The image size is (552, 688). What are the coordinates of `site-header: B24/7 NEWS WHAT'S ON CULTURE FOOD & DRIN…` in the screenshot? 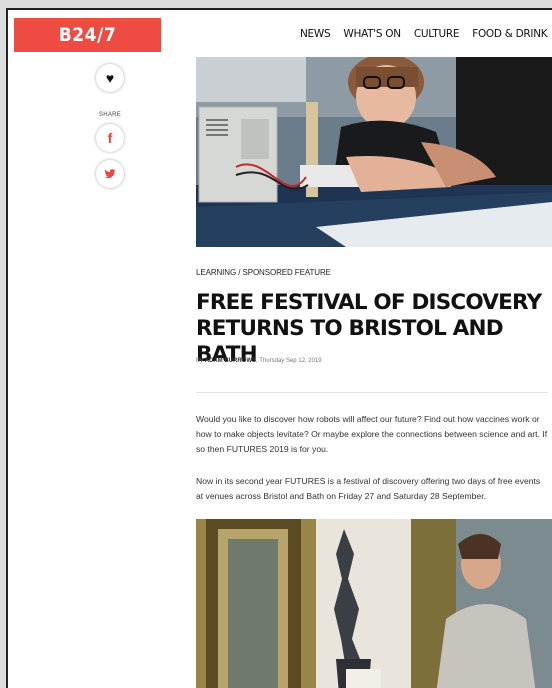 It's located at (280, 32).